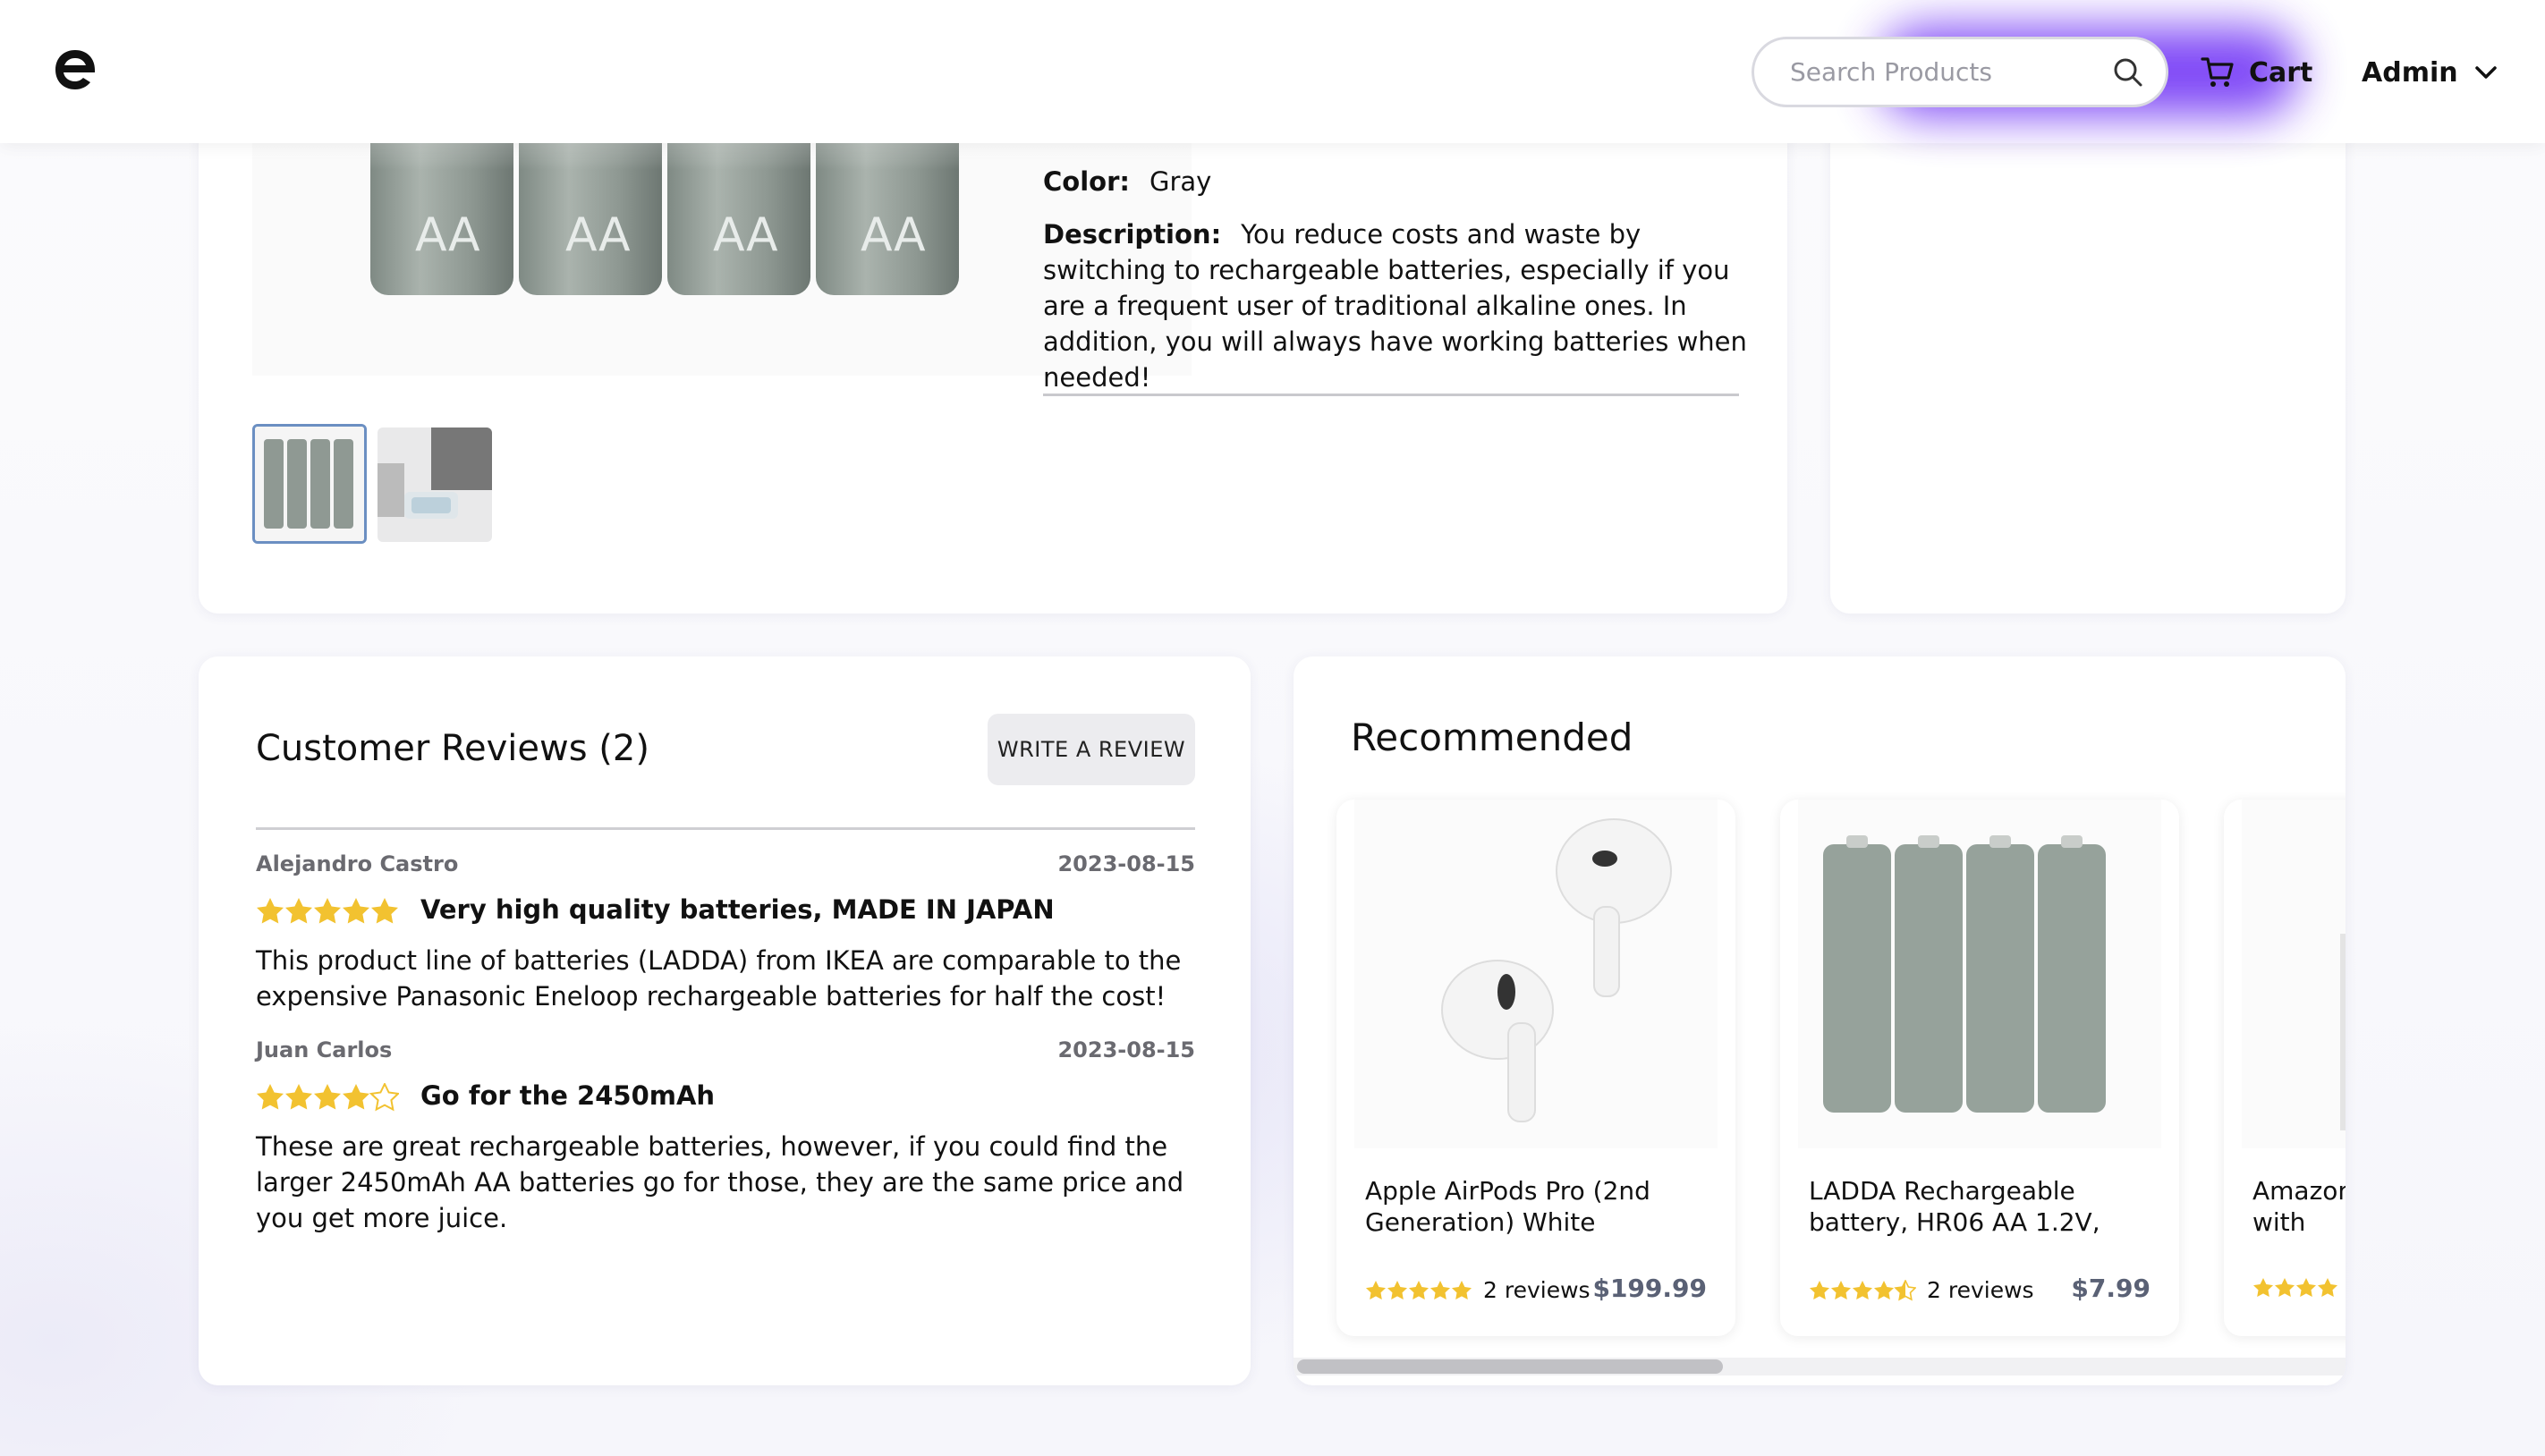 The height and width of the screenshot is (1456, 2545). I want to click on review-title: Go for the 2450mAh, so click(568, 1095).